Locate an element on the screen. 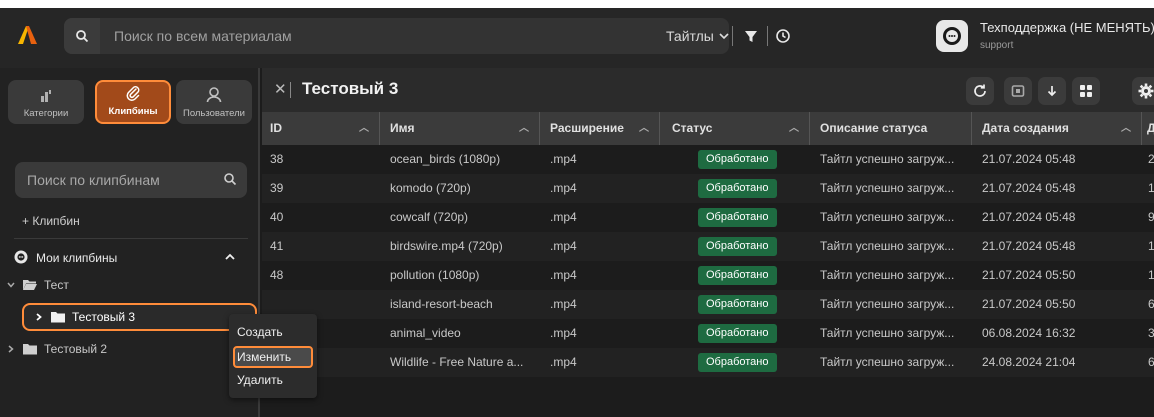 The height and width of the screenshot is (417, 1154). tab-clipbins-label: Клипбины is located at coordinates (133, 111).